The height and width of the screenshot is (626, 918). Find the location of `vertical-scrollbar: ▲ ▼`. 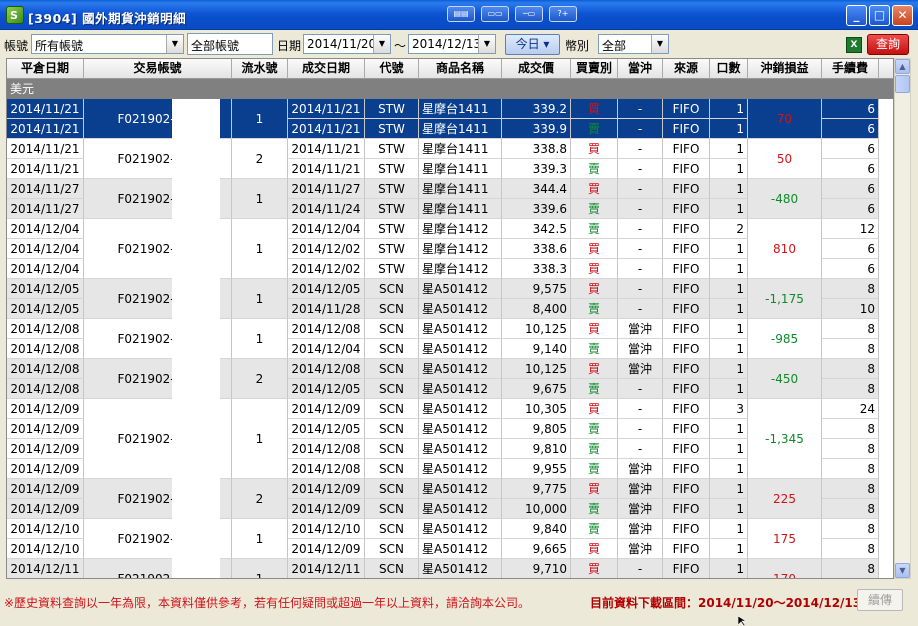

vertical-scrollbar: ▲ ▼ is located at coordinates (902, 318).